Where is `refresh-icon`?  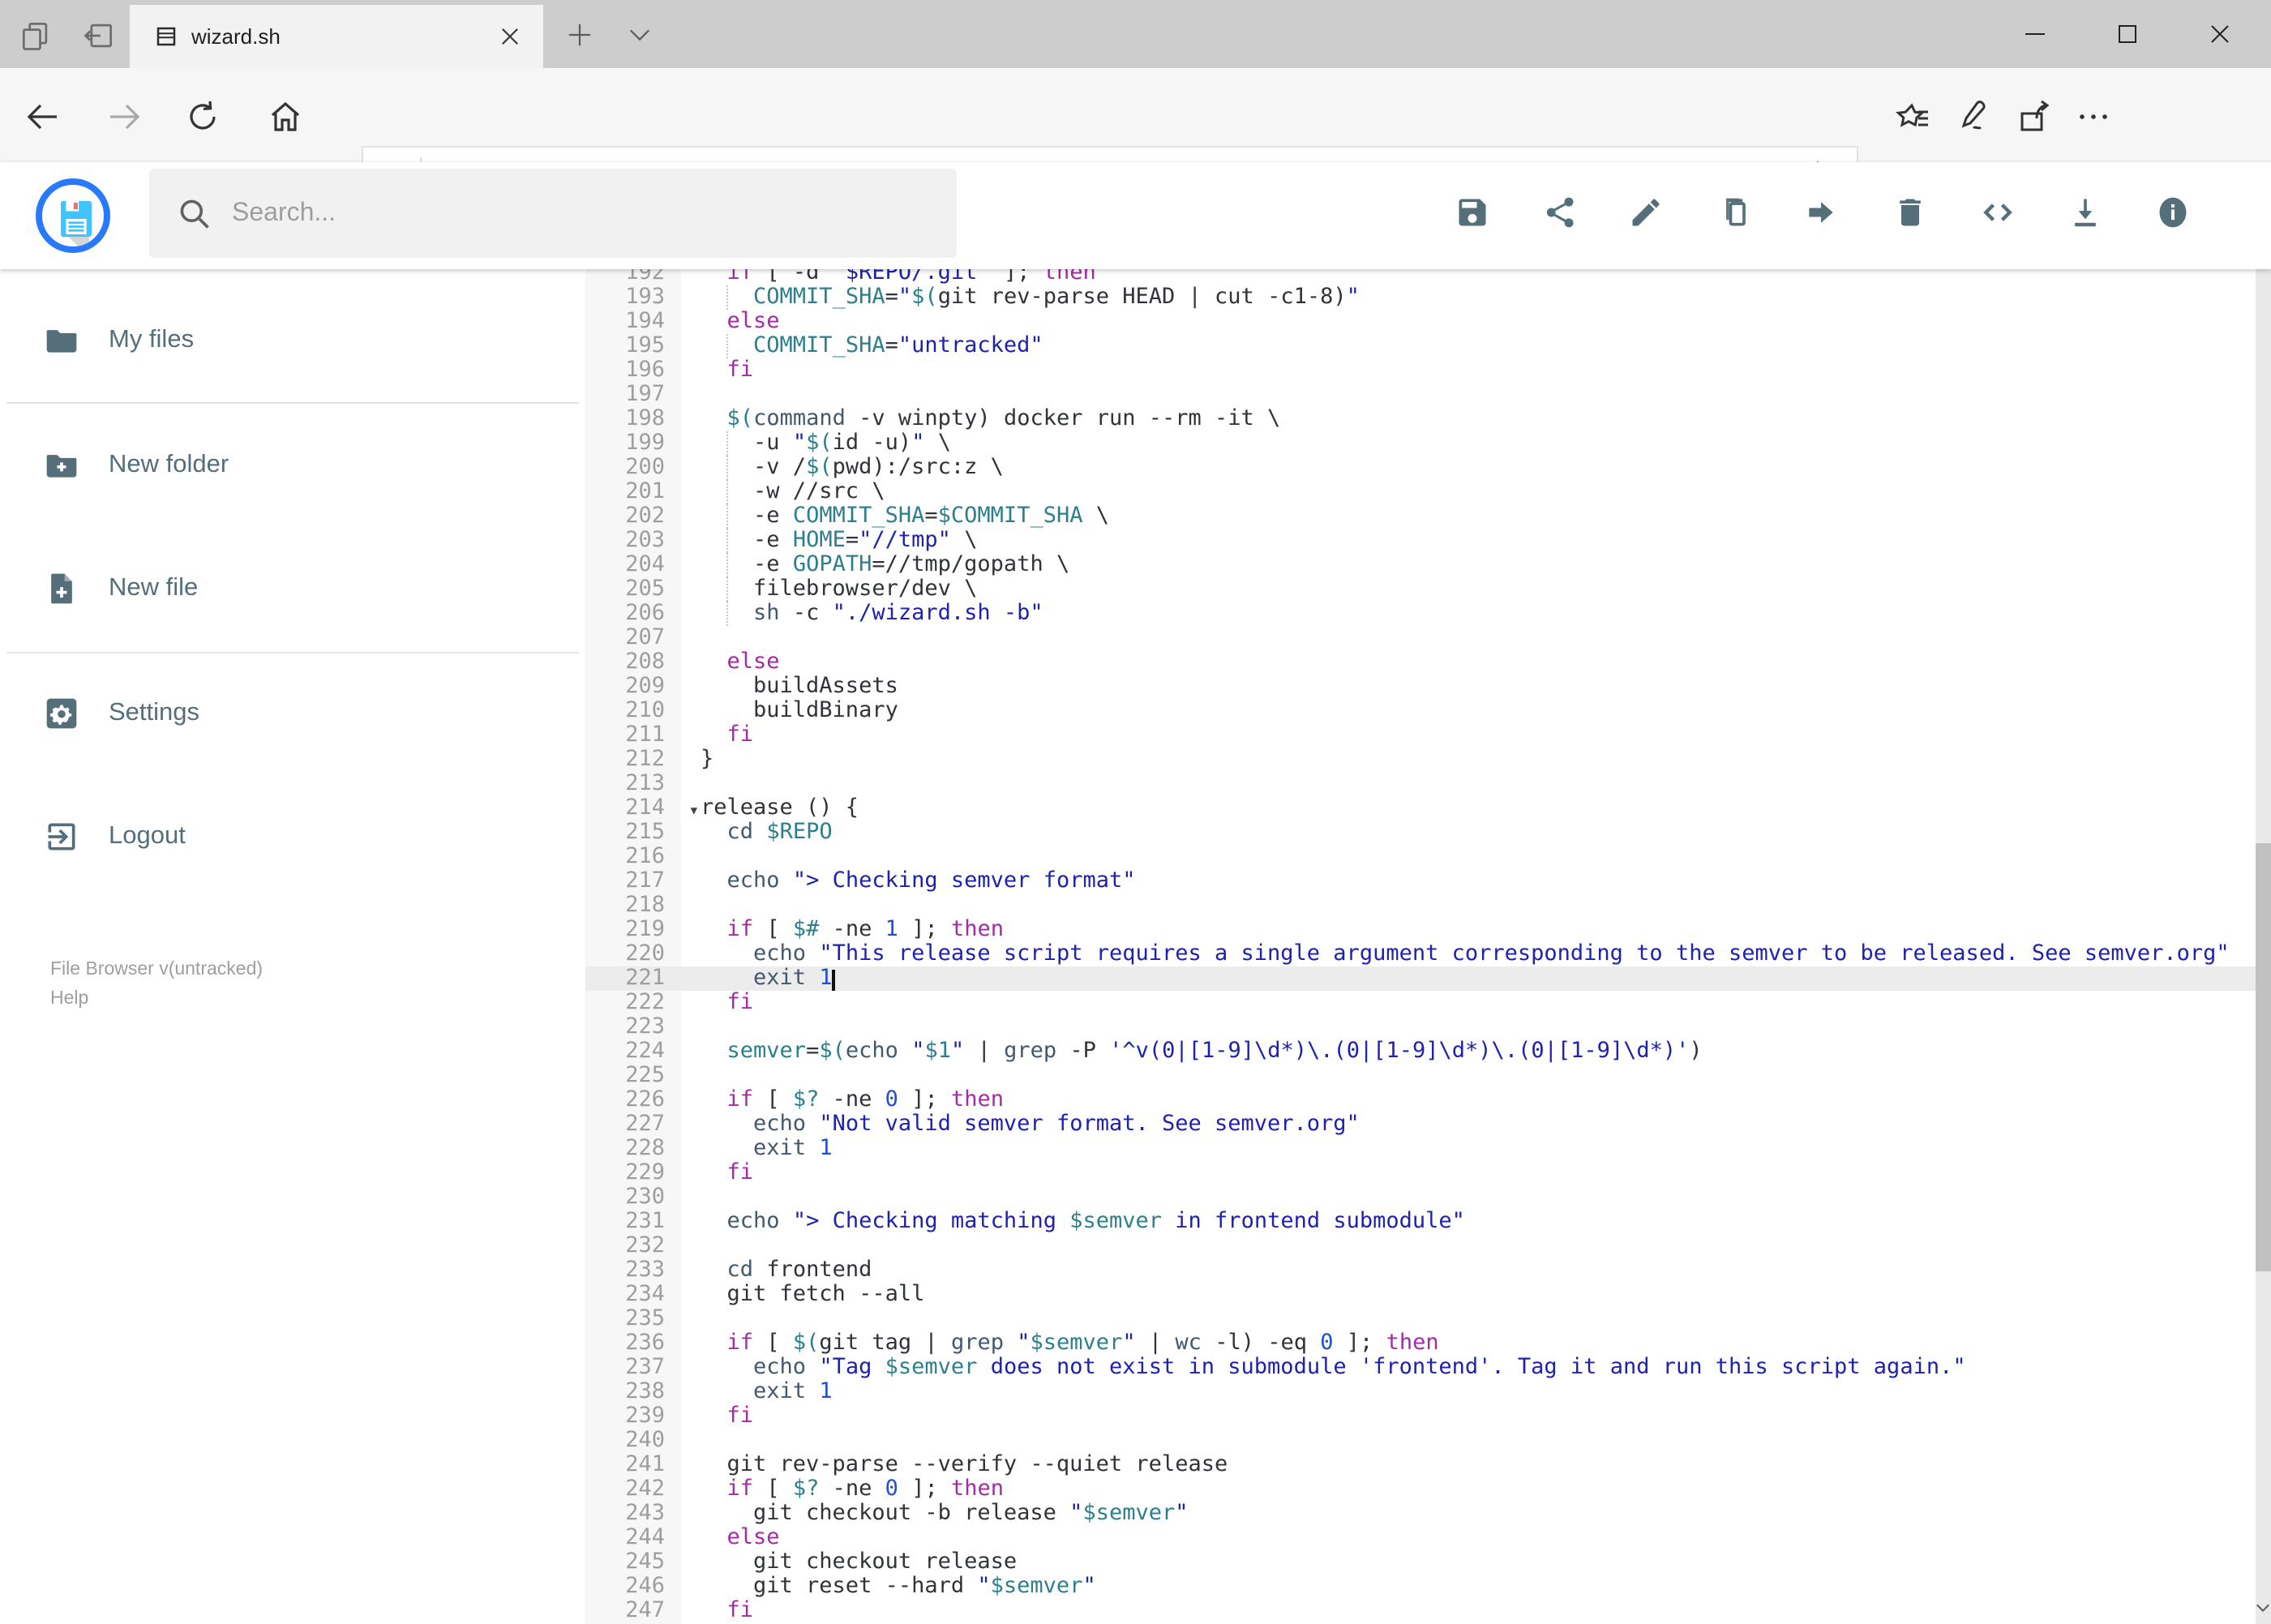
refresh-icon is located at coordinates (203, 117).